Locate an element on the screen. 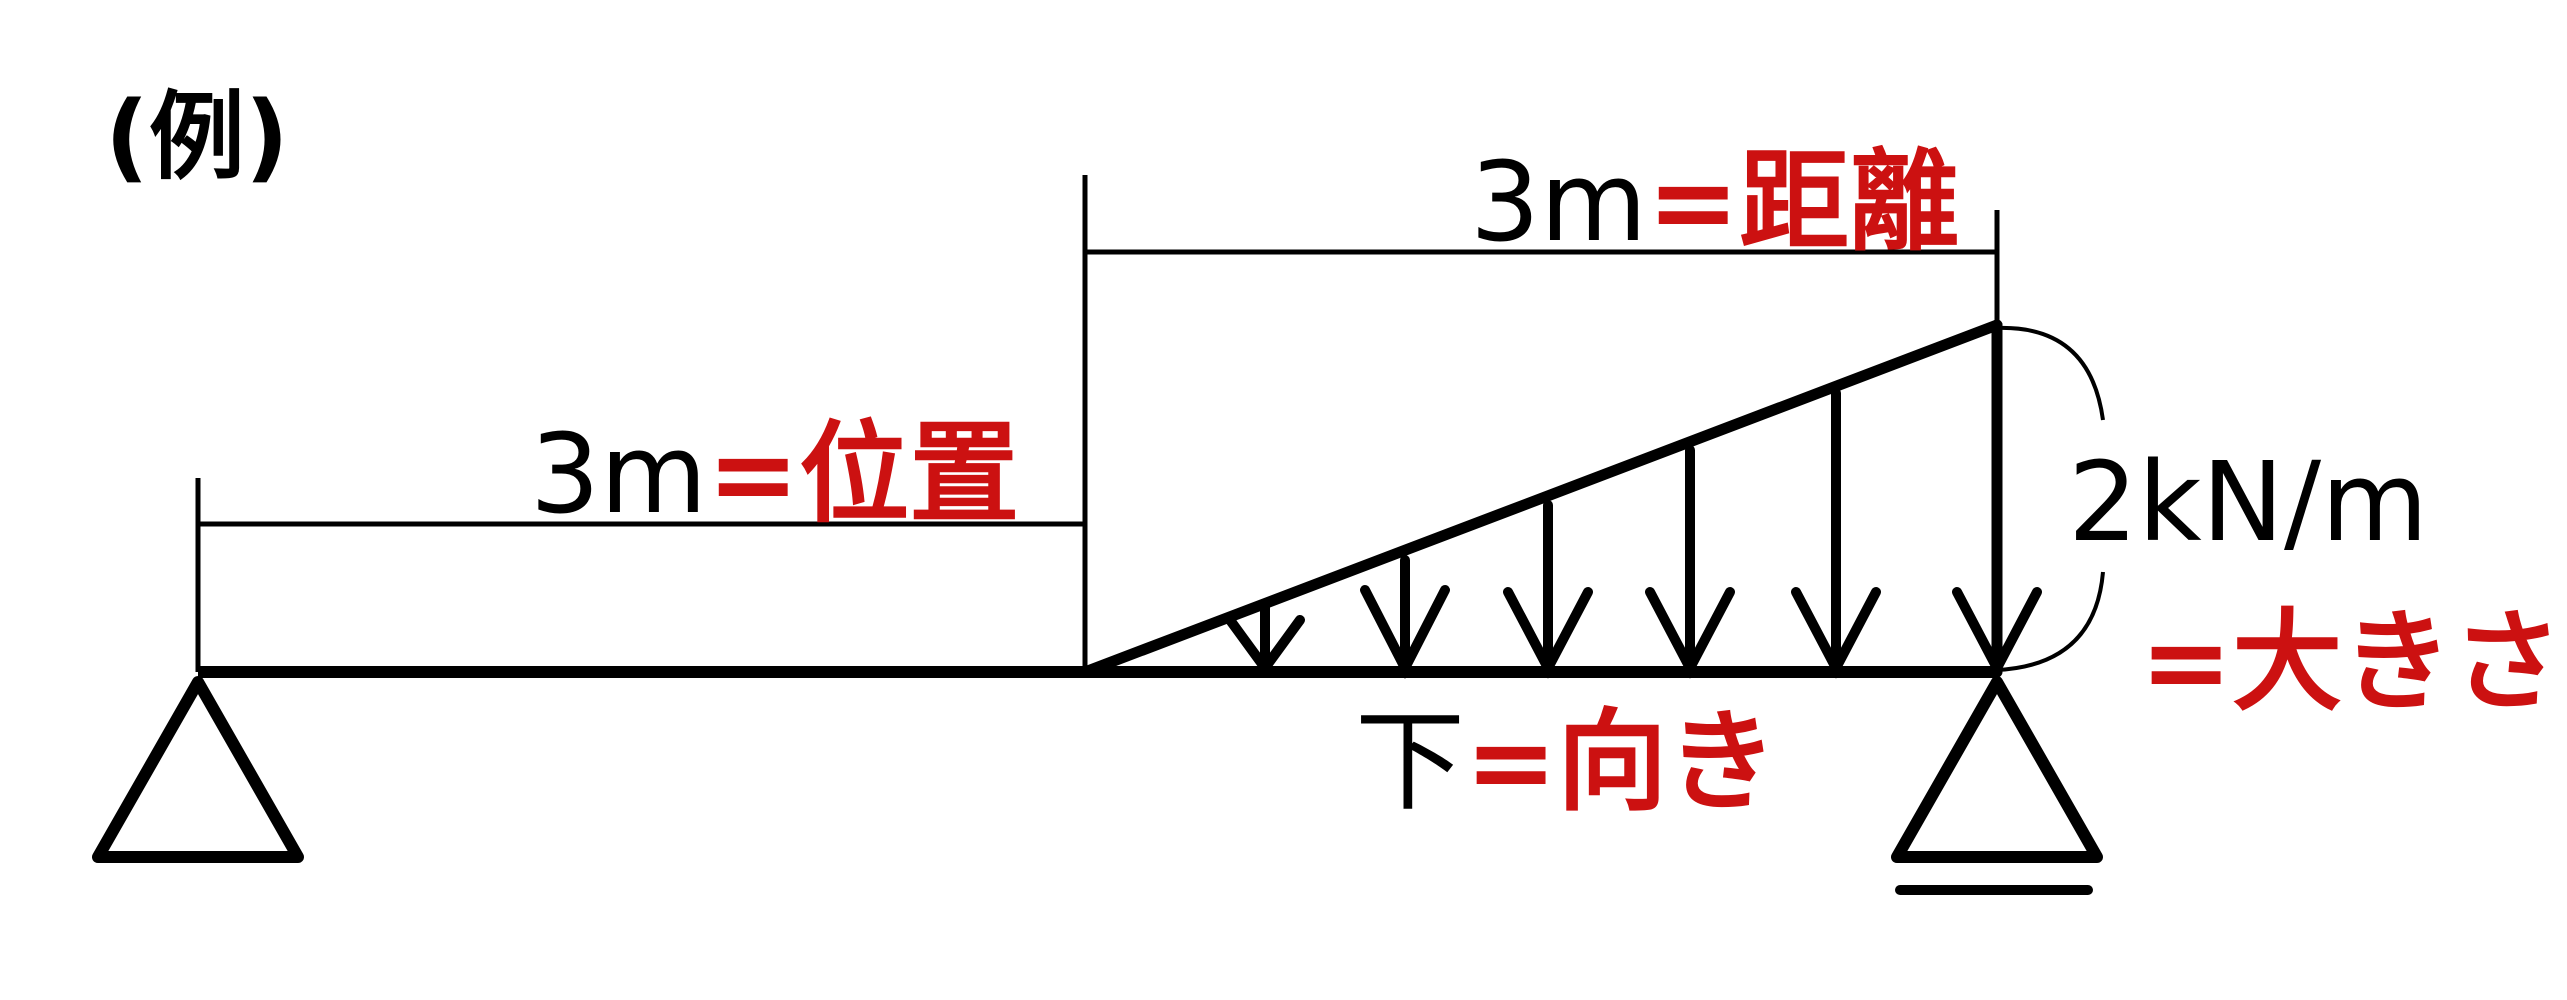  direction-meaning-text: =向き is located at coordinates (1621, 762).